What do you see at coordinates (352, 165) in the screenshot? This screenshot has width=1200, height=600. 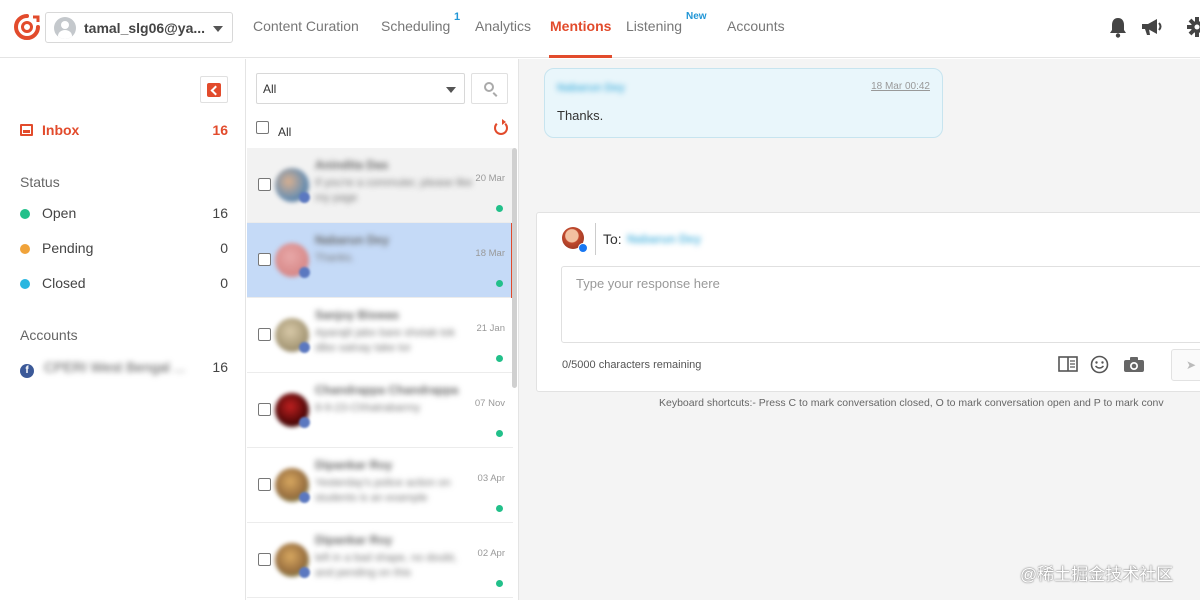 I see `conversation-name: Anindita Das` at bounding box center [352, 165].